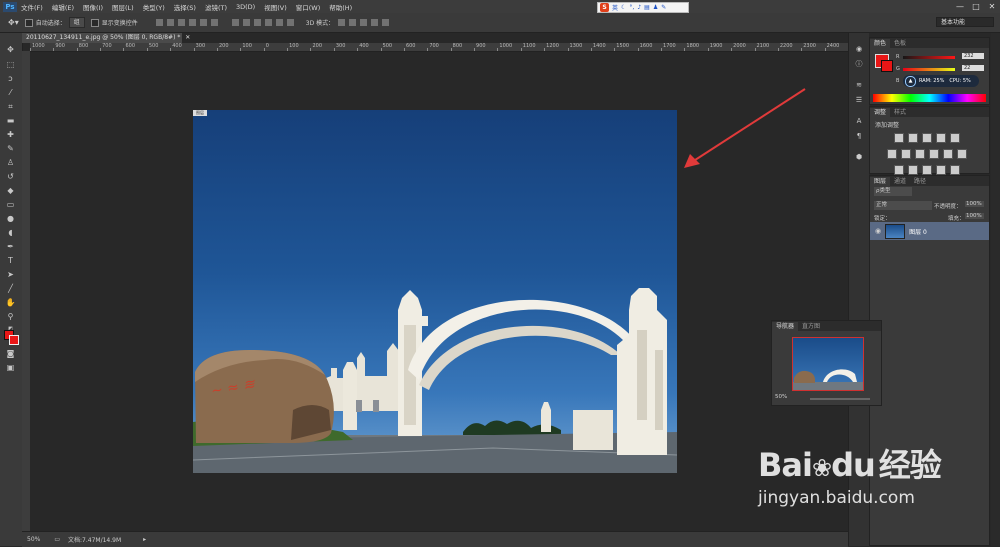 Image resolution: width=1000 pixels, height=547 pixels. I want to click on 3d-panel-icon: ⬢, so click(859, 157).